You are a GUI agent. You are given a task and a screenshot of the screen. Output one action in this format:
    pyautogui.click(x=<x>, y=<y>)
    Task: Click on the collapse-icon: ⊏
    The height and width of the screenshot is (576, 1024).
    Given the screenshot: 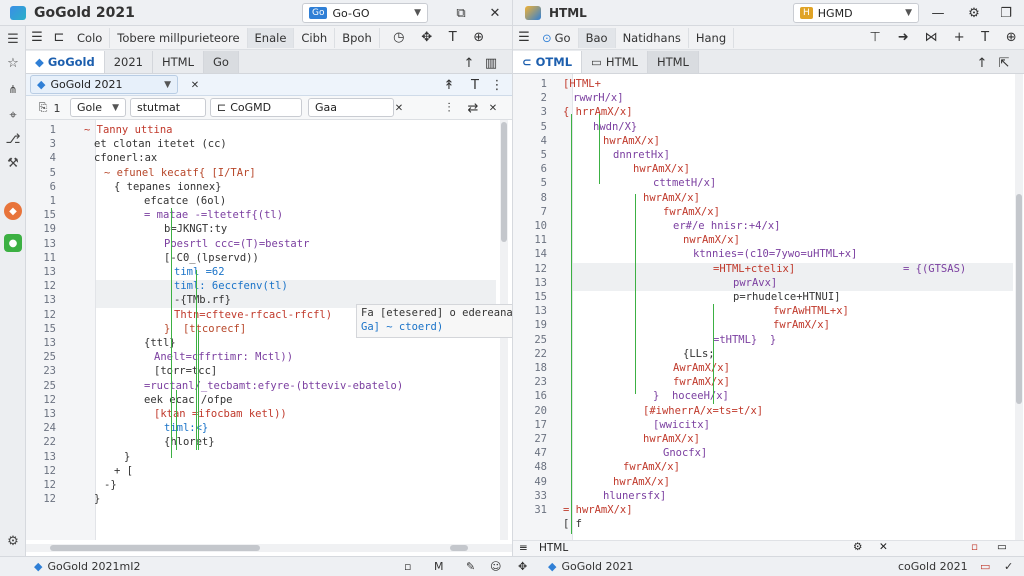 What is the action you would take?
    pyautogui.click(x=59, y=38)
    